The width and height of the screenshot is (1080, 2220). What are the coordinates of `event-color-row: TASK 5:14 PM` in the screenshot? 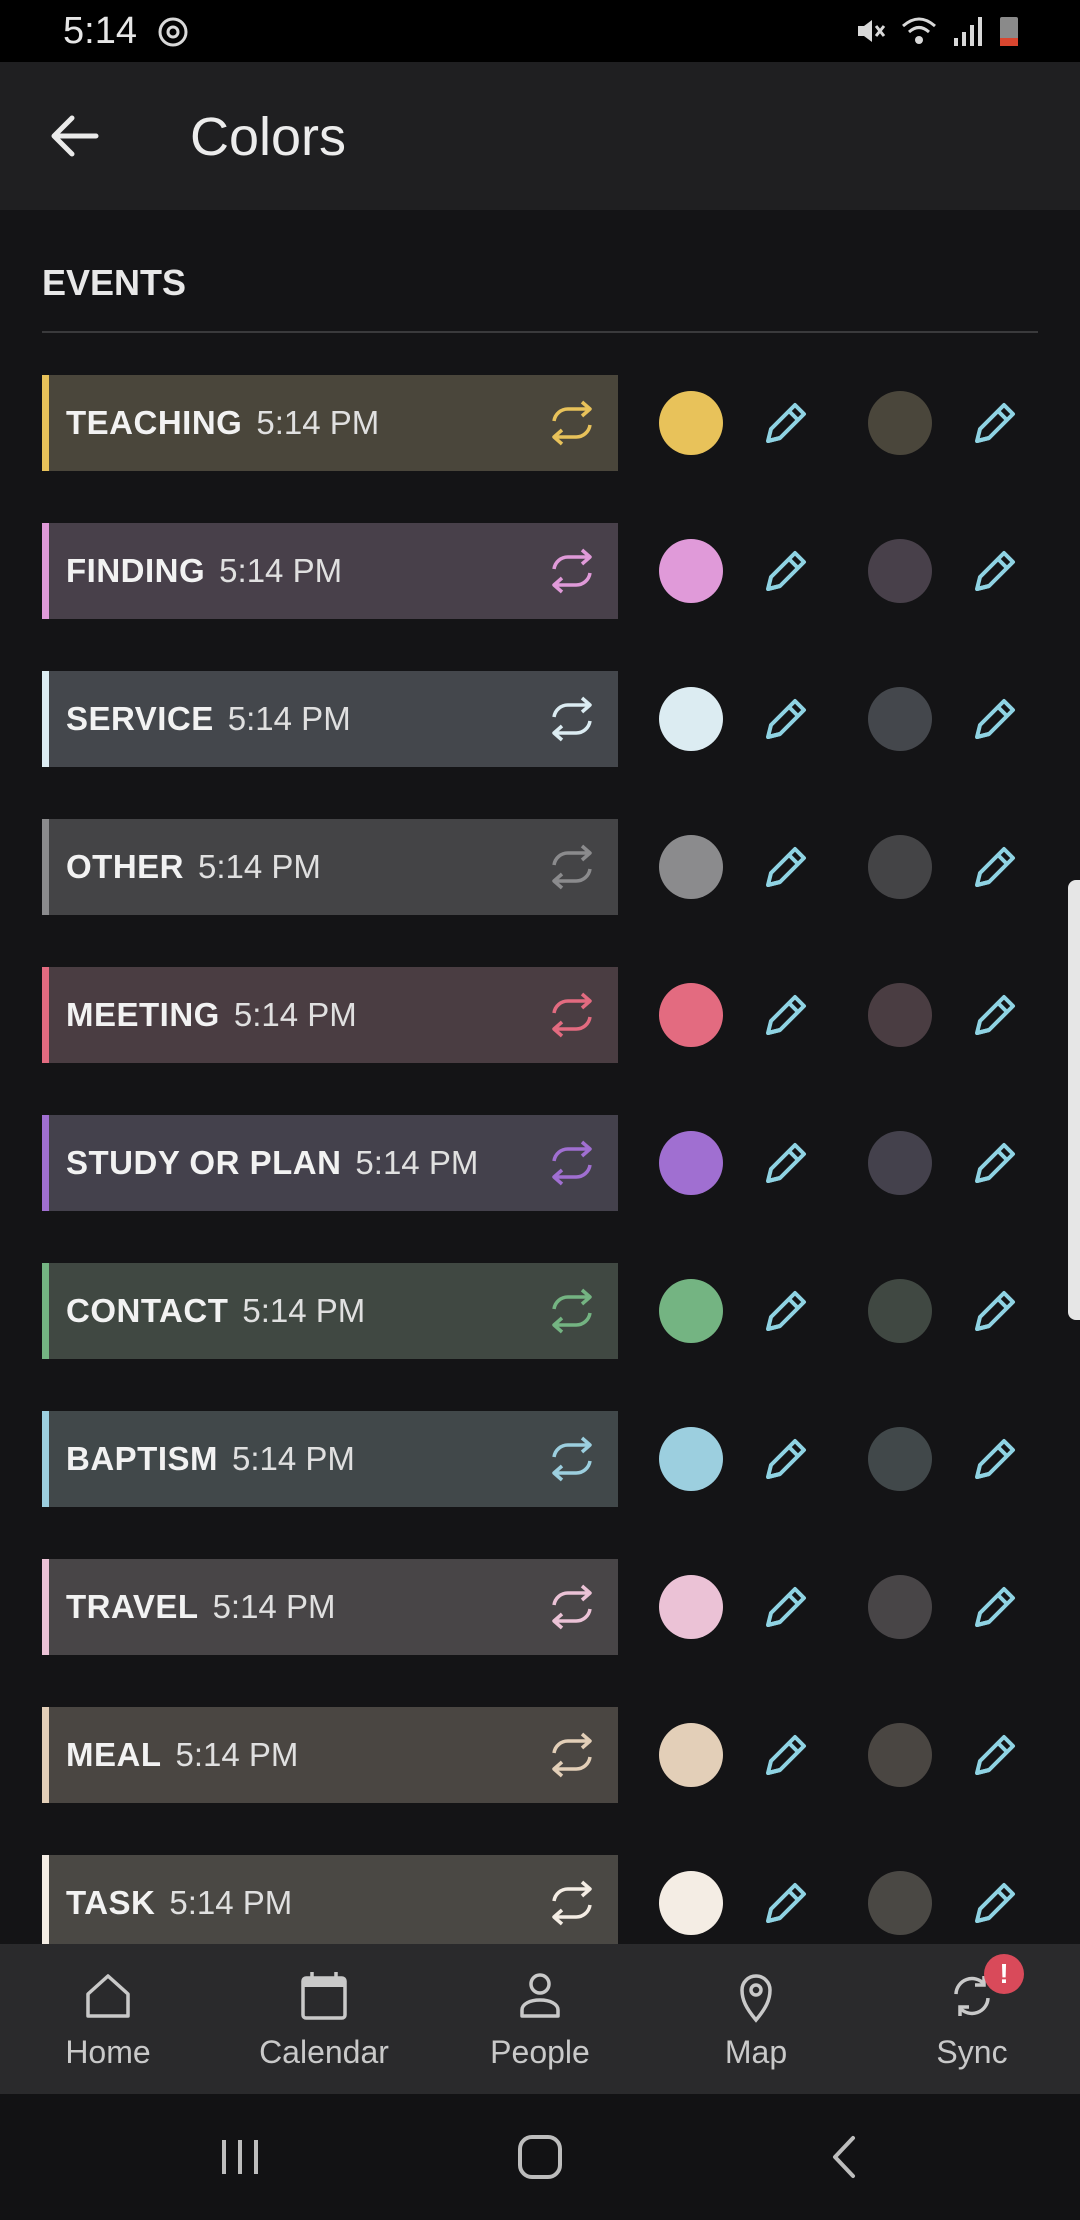 It's located at (540, 1903).